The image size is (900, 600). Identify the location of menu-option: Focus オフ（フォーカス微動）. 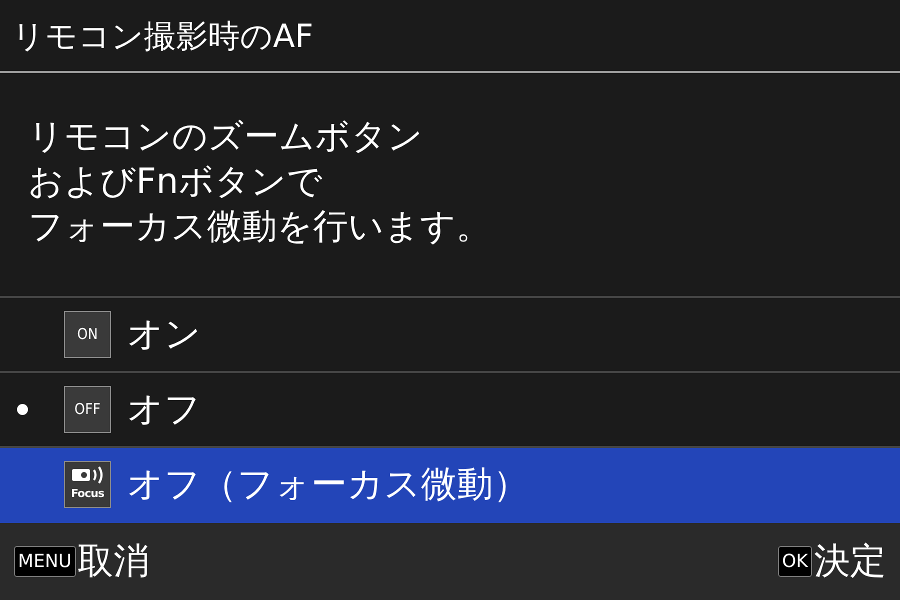
(450, 485).